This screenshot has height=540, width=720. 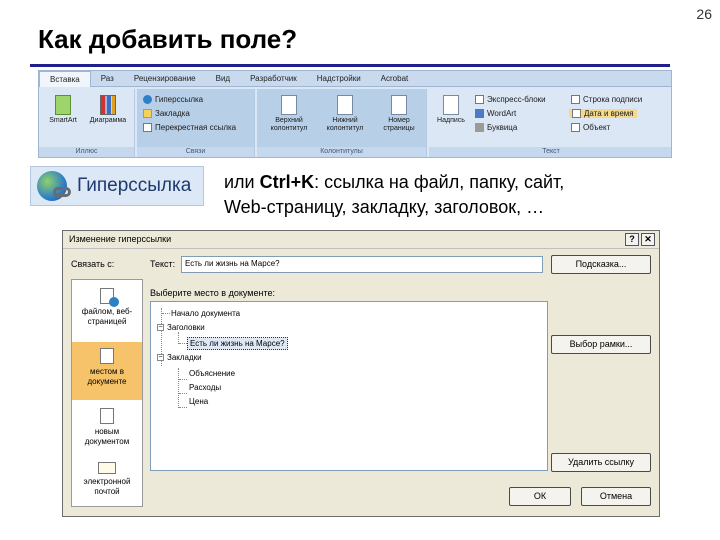 I want to click on slide-number: 26, so click(x=704, y=14).